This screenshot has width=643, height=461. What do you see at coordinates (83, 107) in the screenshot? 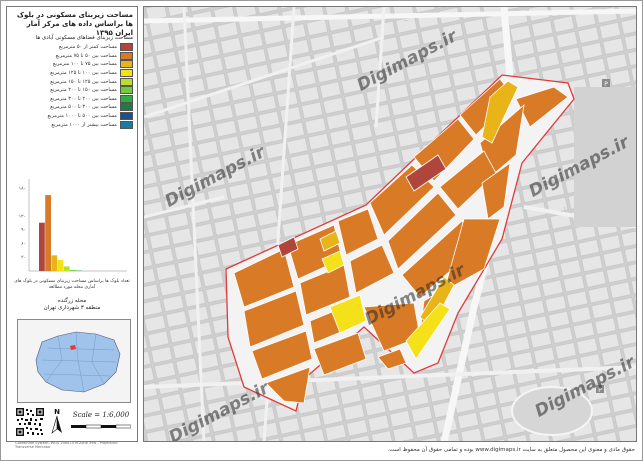
I see `legend-label: مساحت بین ۳۰۰ تا ۵۰۰ مترمربع` at bounding box center [83, 107].